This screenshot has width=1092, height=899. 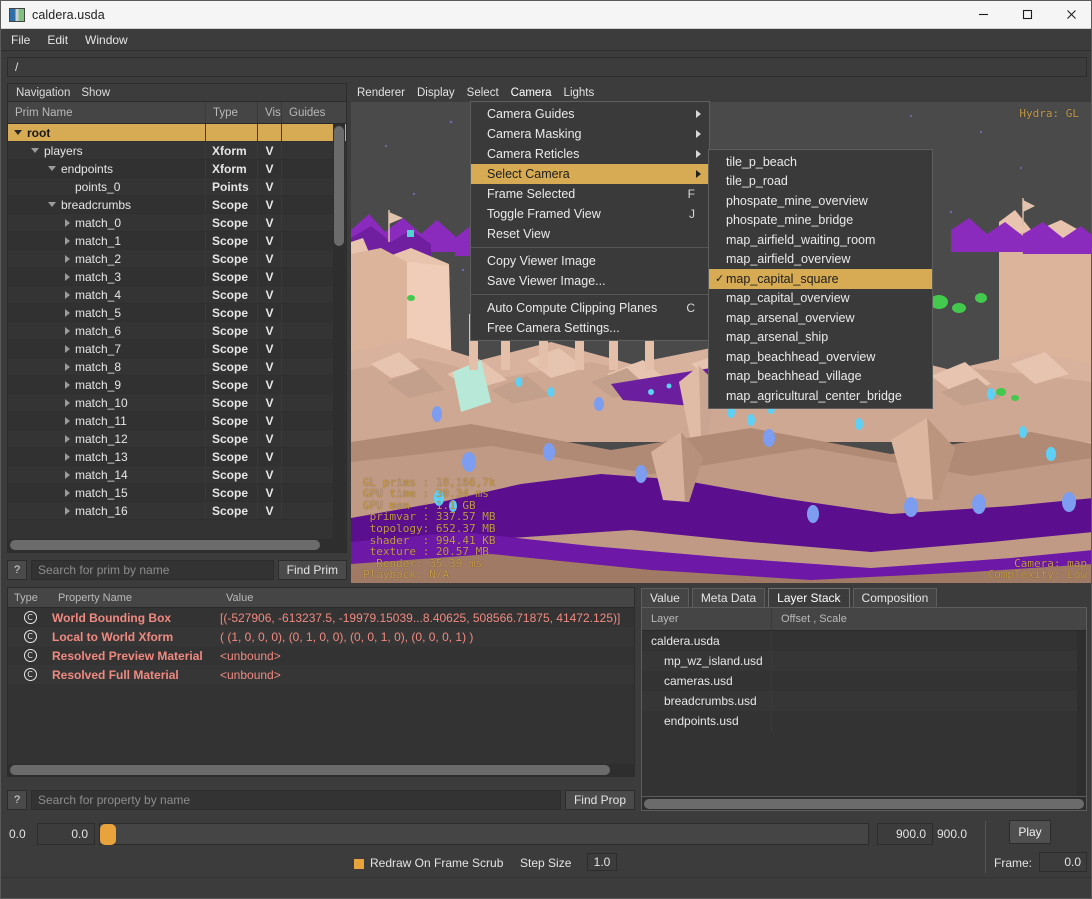 I want to click on viewport-menu-lights: Lights, so click(x=579, y=93).